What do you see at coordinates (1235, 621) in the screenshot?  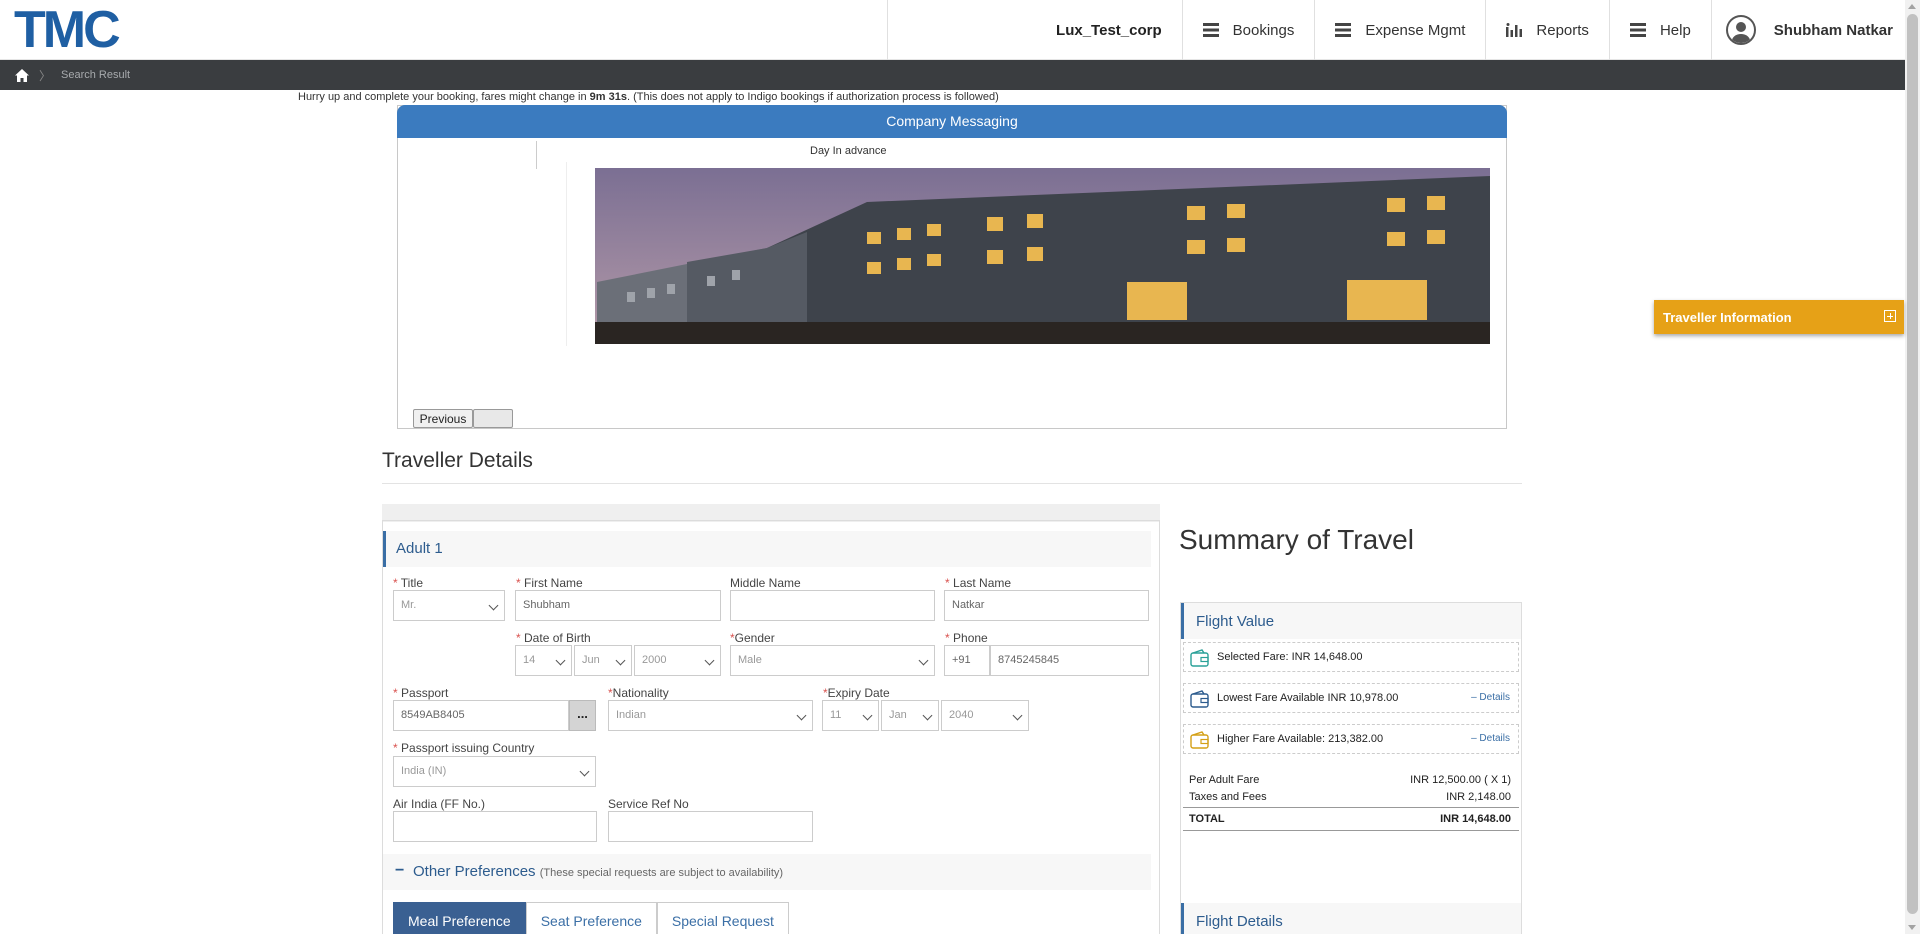 I see `flight-value-label: Flight Value` at bounding box center [1235, 621].